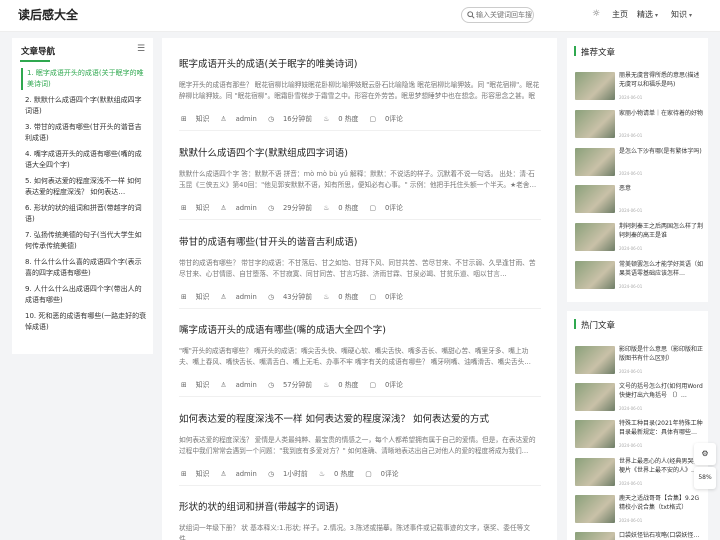 The image size is (720, 540). I want to click on recommended-item: 是怎么下沙有哪(是有繁体字吗) 2024-06-01, so click(639, 163).